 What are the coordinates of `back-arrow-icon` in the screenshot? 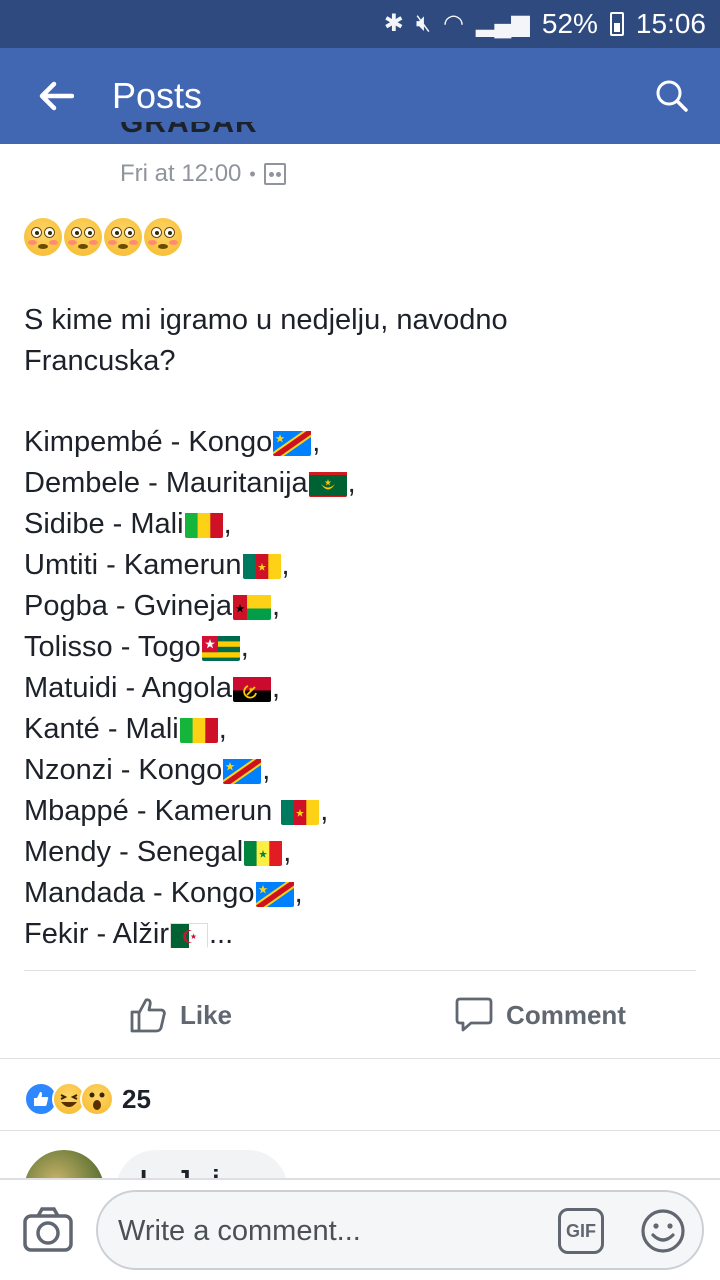 It's located at (56, 96).